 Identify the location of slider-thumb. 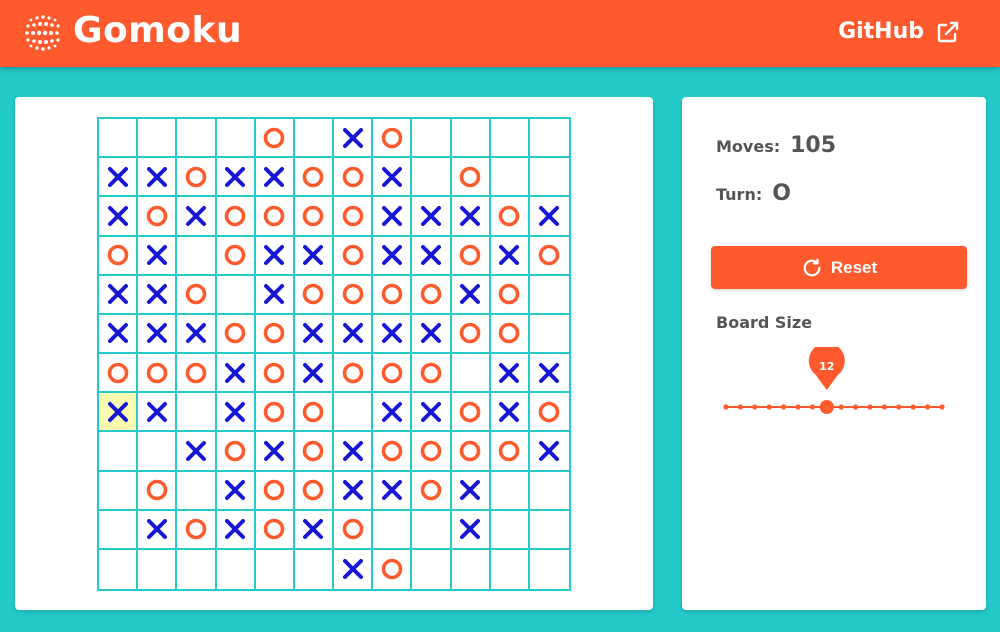
(826, 407).